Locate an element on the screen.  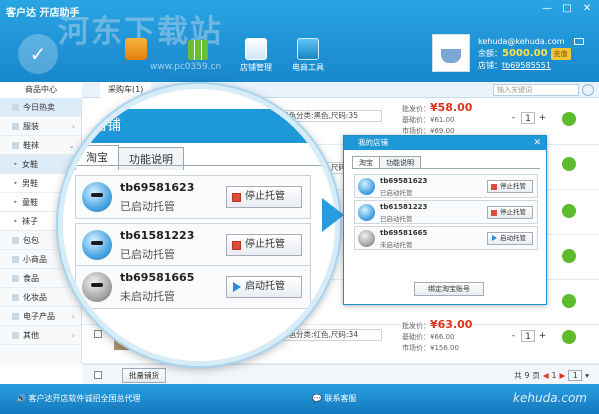
close-icon: ✕ is located at coordinates (537, 143).